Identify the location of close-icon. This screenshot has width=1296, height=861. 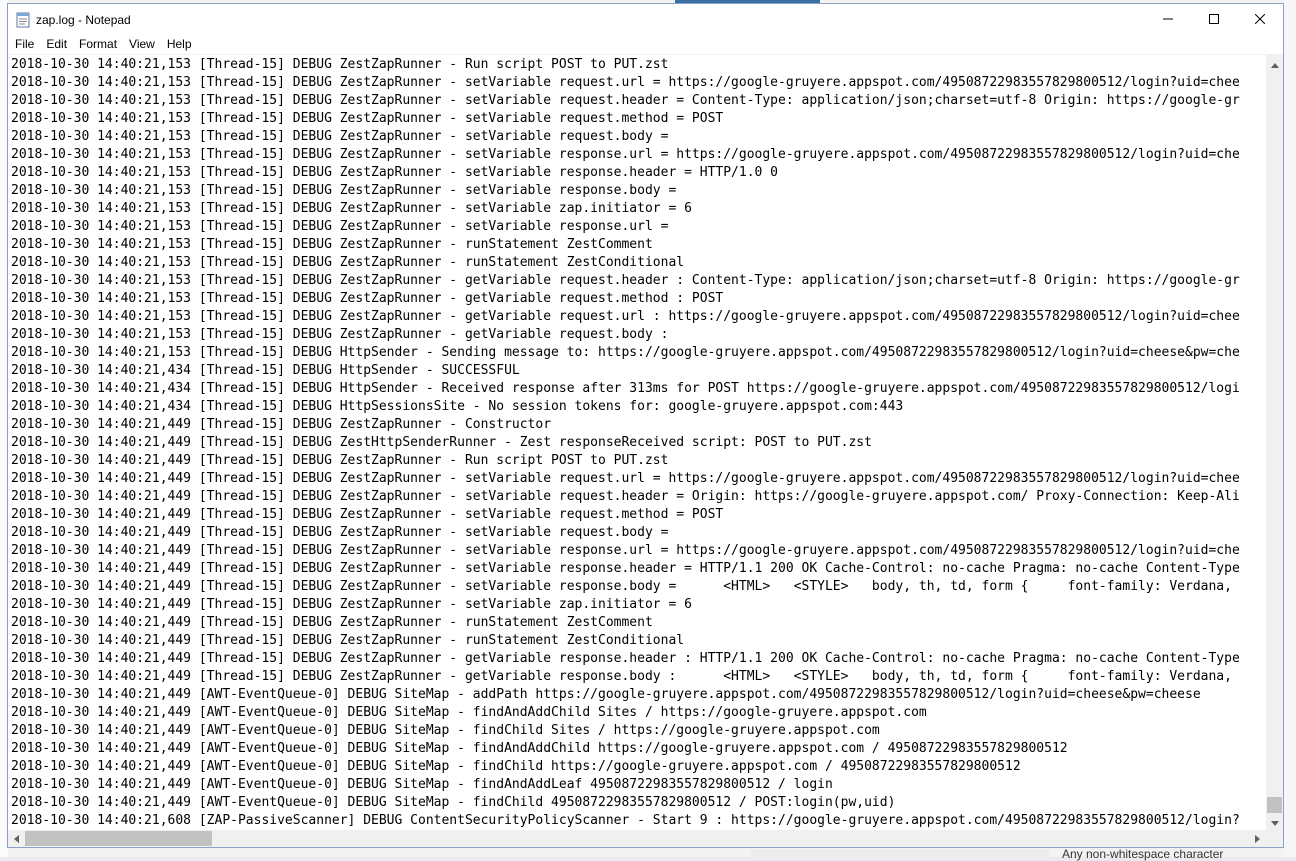
(1260, 20).